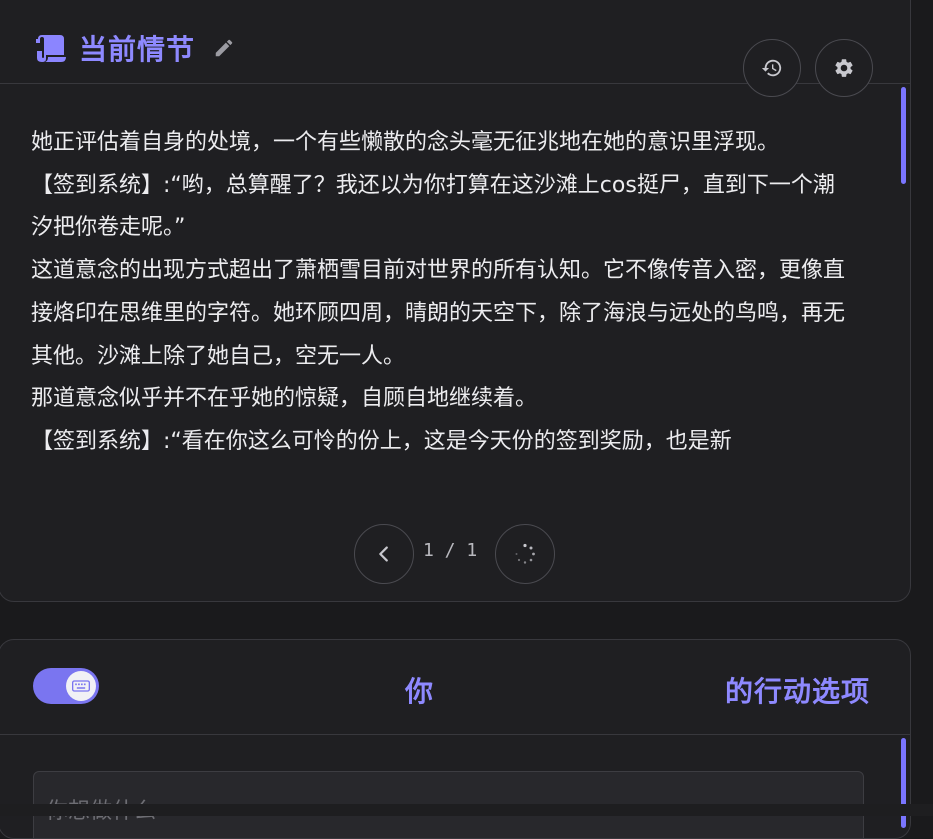 This screenshot has height=839, width=933. What do you see at coordinates (137, 49) in the screenshot?
I see `story-title: 当前情节` at bounding box center [137, 49].